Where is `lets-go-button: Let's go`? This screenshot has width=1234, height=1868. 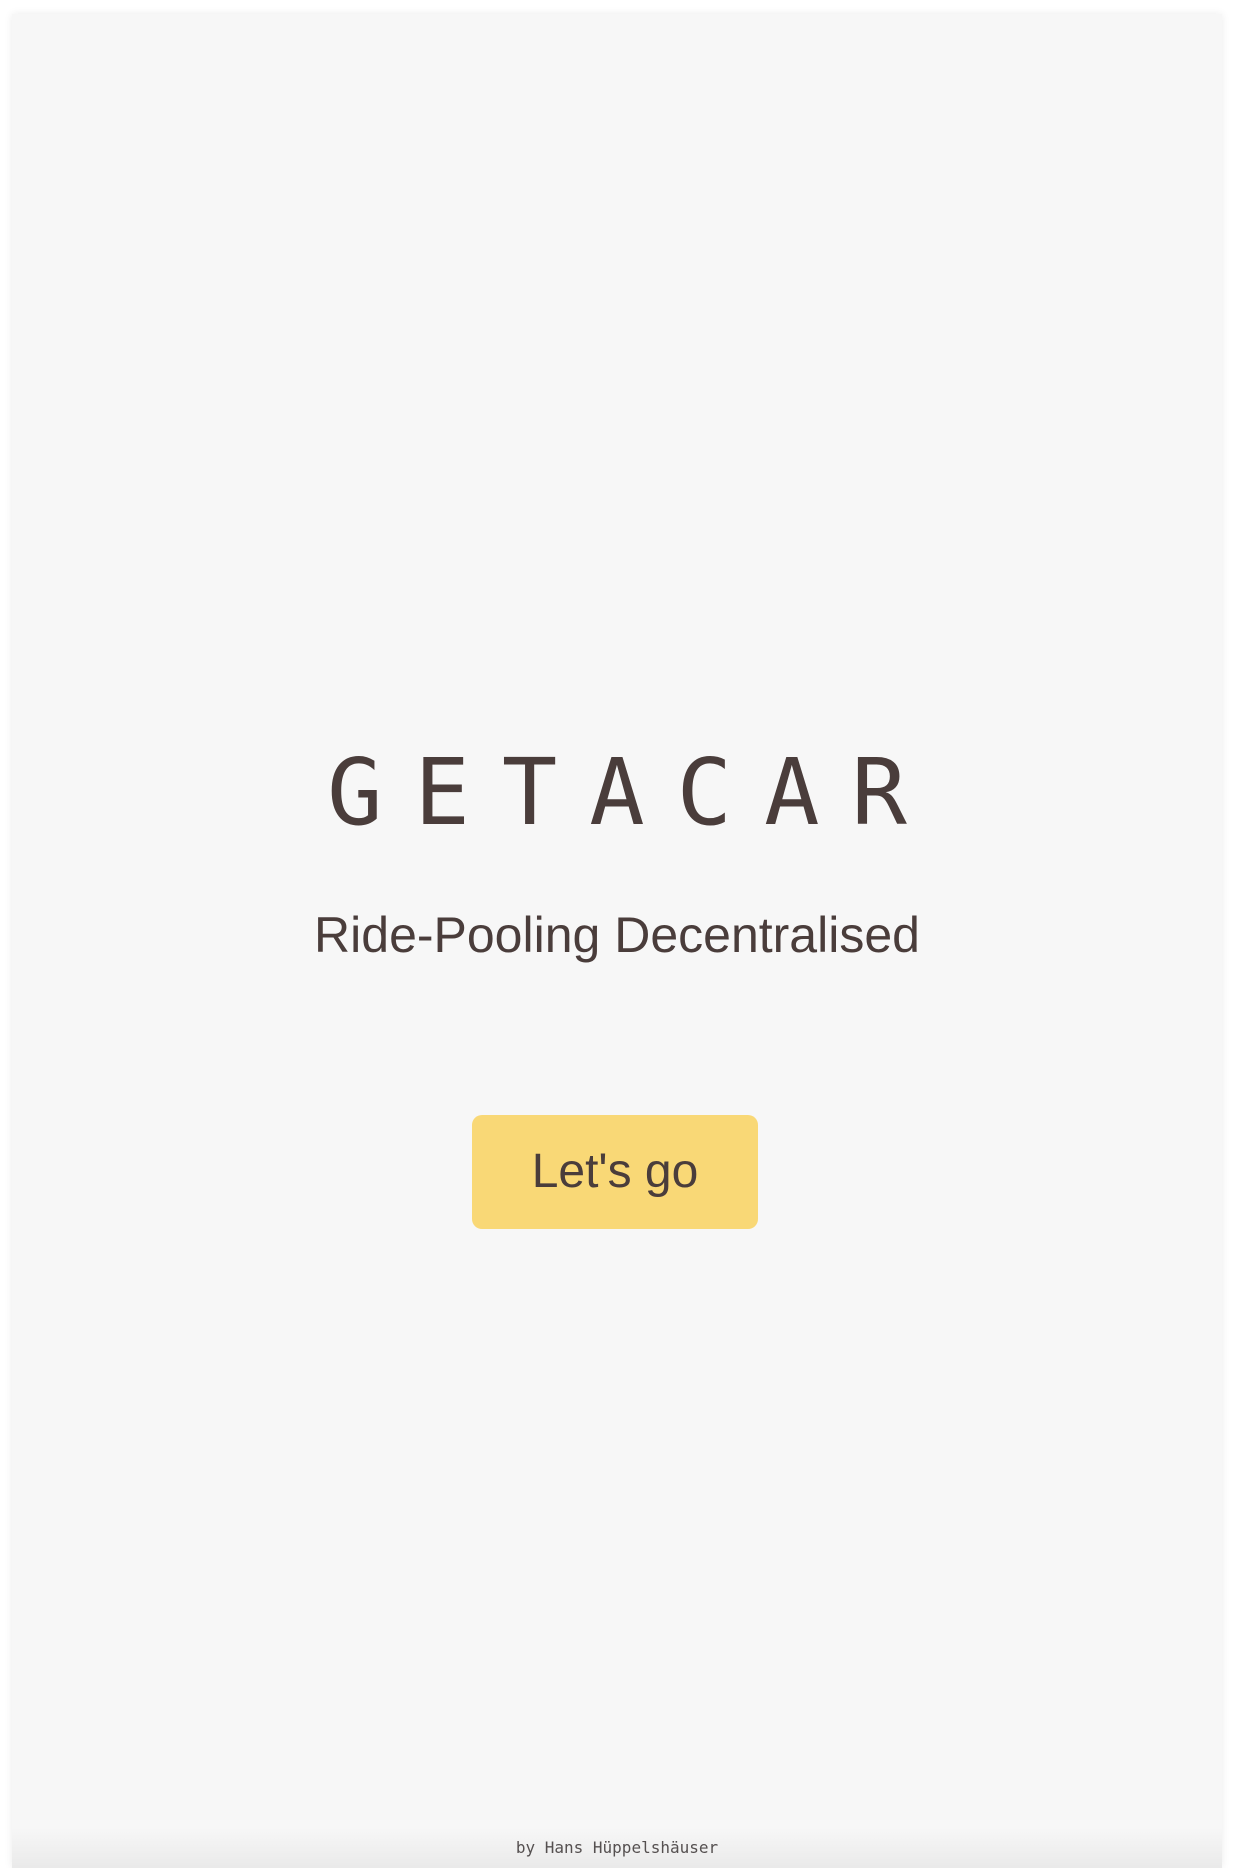
lets-go-button: Let's go is located at coordinates (615, 1172).